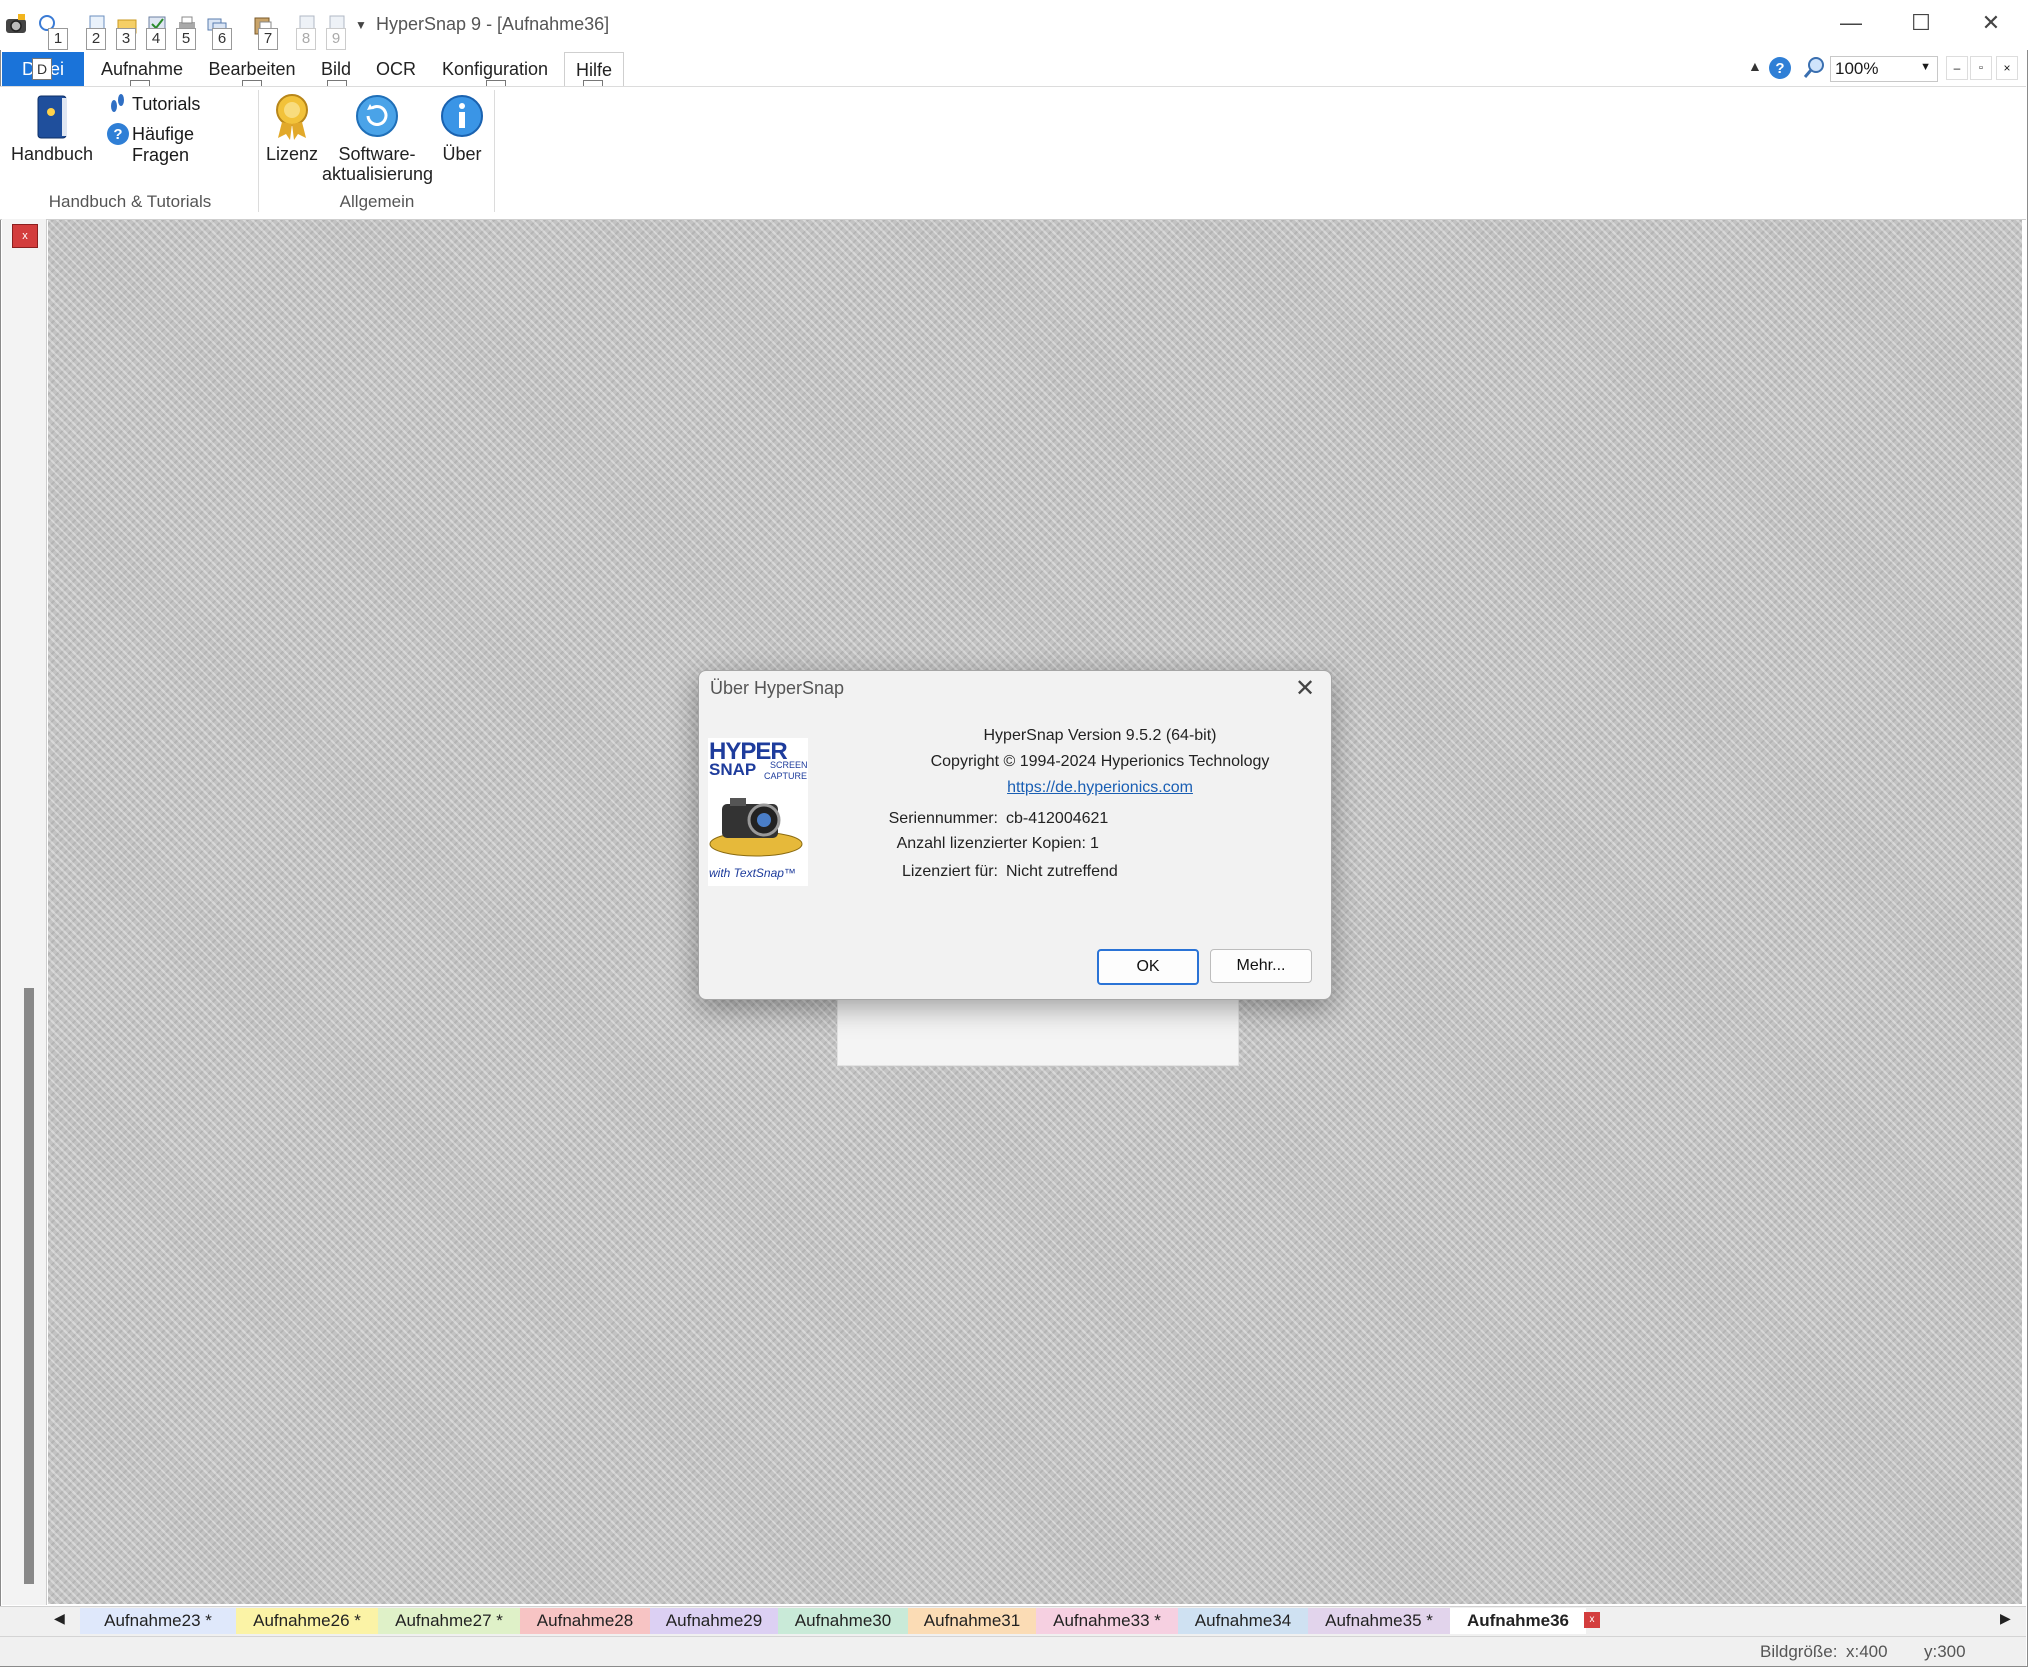  Describe the element at coordinates (1062, 871) in the screenshot. I see `licensed-value: Nicht zutreffend` at that location.